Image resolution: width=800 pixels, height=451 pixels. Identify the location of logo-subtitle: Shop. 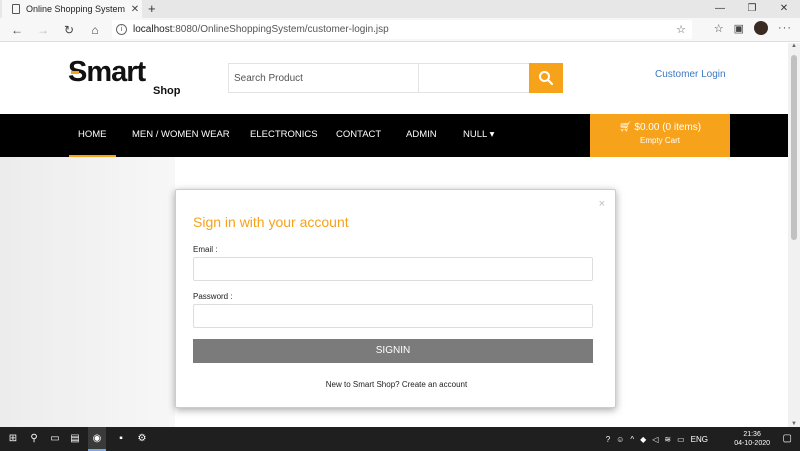
(167, 91).